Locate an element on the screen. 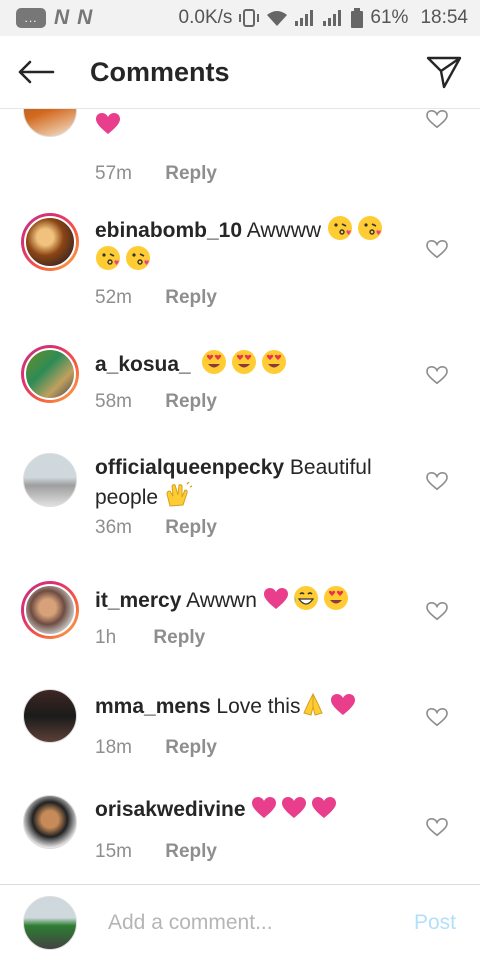 Image resolution: width=480 pixels, height=961 pixels. comment-time: 57m is located at coordinates (113, 173).